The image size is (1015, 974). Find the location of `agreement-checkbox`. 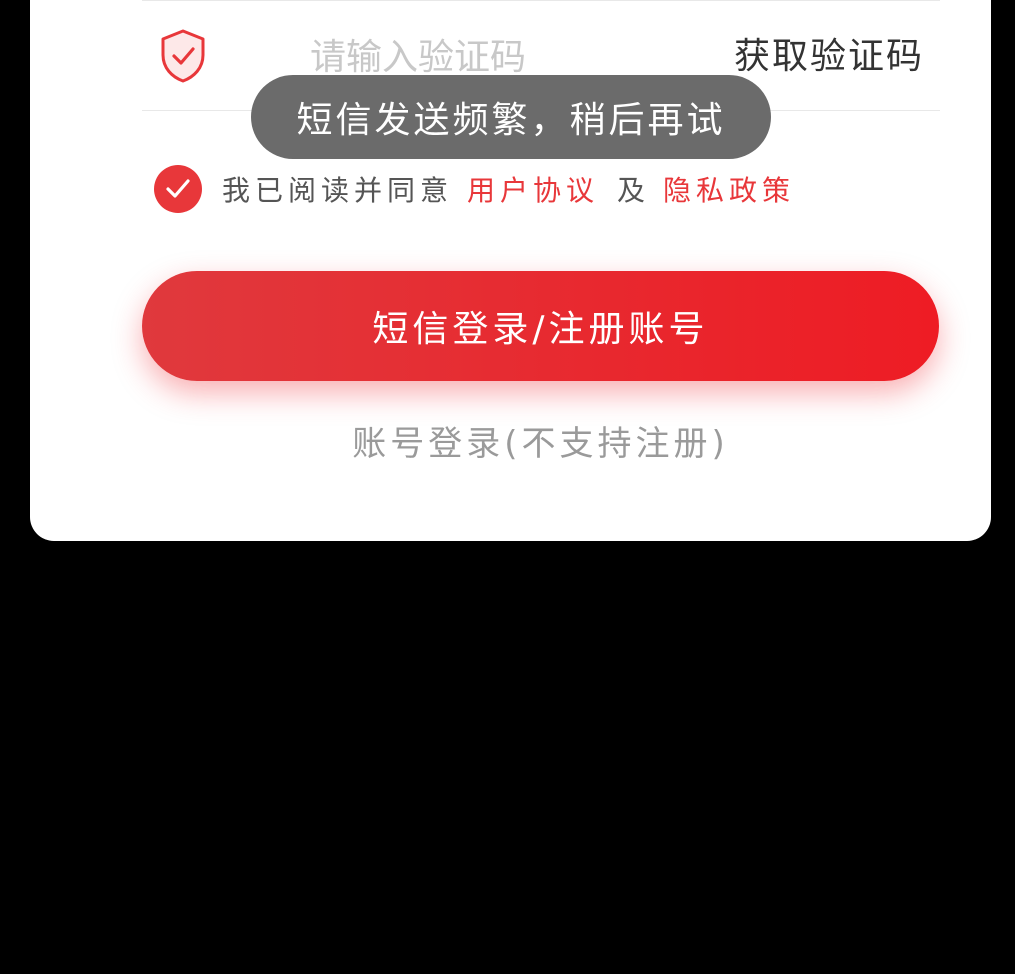

agreement-checkbox is located at coordinates (178, 189).